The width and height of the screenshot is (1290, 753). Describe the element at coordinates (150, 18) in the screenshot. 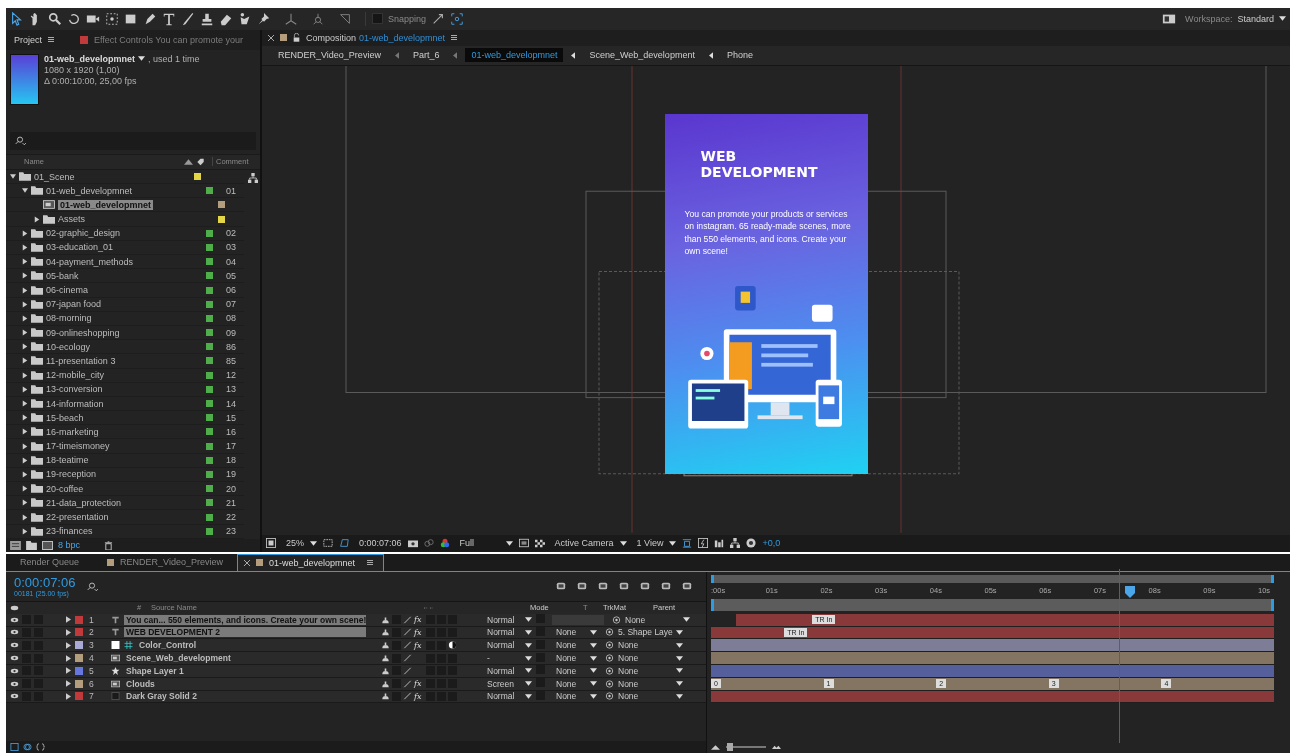

I see `pen-icon` at that location.